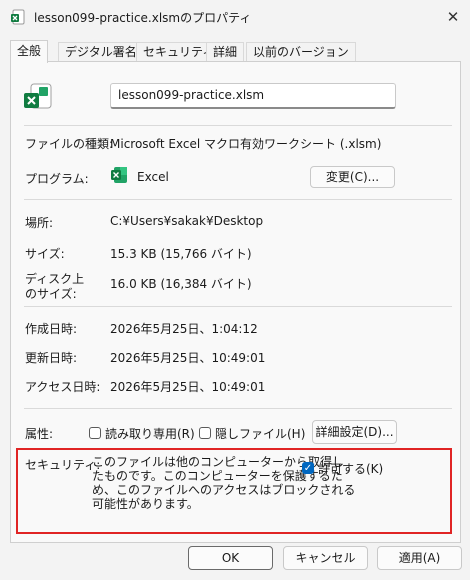  Describe the element at coordinates (260, 433) in the screenshot. I see `hidden-label: 隠しファイル(H)` at that location.